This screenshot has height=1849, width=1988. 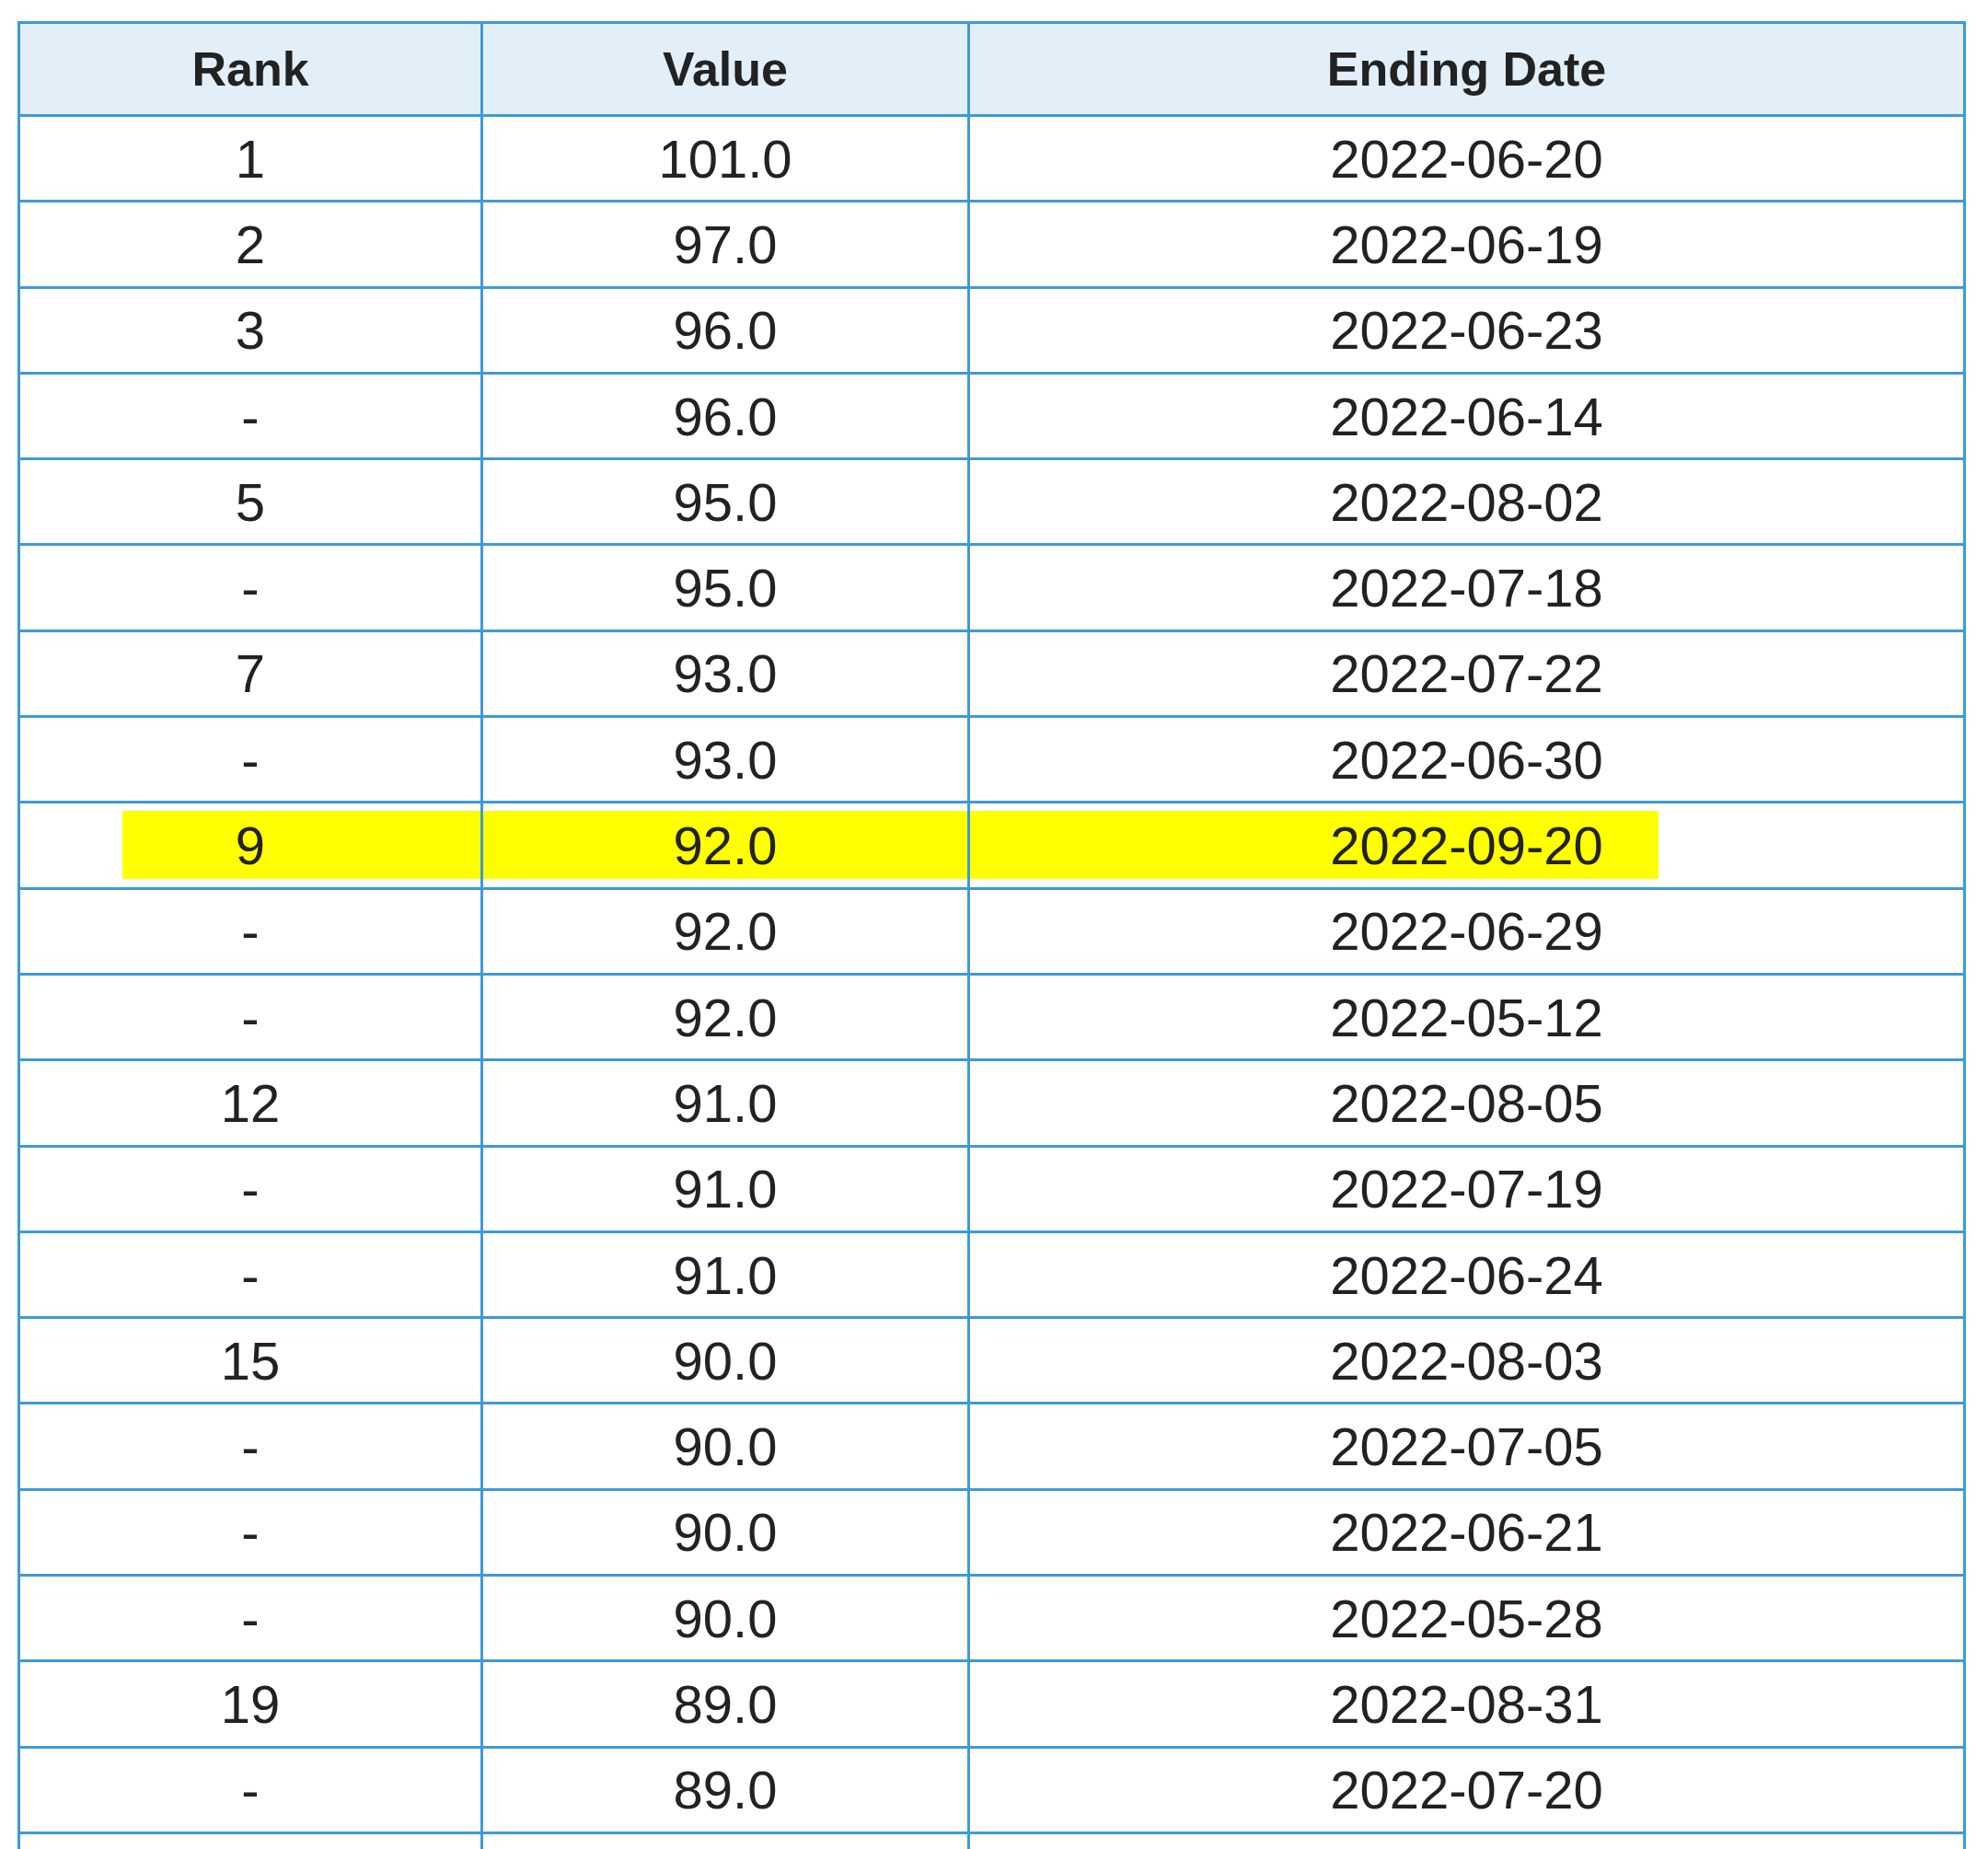 What do you see at coordinates (251, 1362) in the screenshot?
I see `table-cell: 15` at bounding box center [251, 1362].